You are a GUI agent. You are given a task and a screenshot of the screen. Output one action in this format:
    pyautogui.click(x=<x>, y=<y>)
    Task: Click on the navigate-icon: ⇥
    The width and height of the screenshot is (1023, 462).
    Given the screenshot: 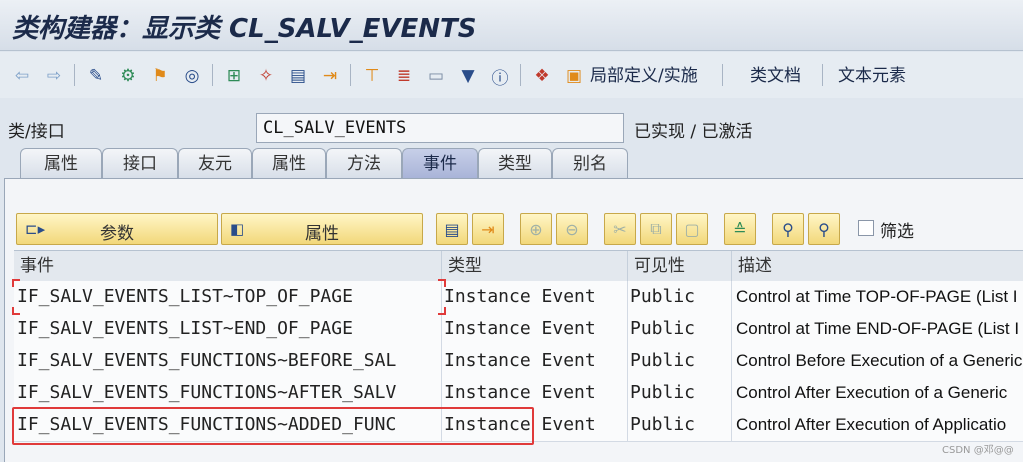 What is the action you would take?
    pyautogui.click(x=330, y=76)
    